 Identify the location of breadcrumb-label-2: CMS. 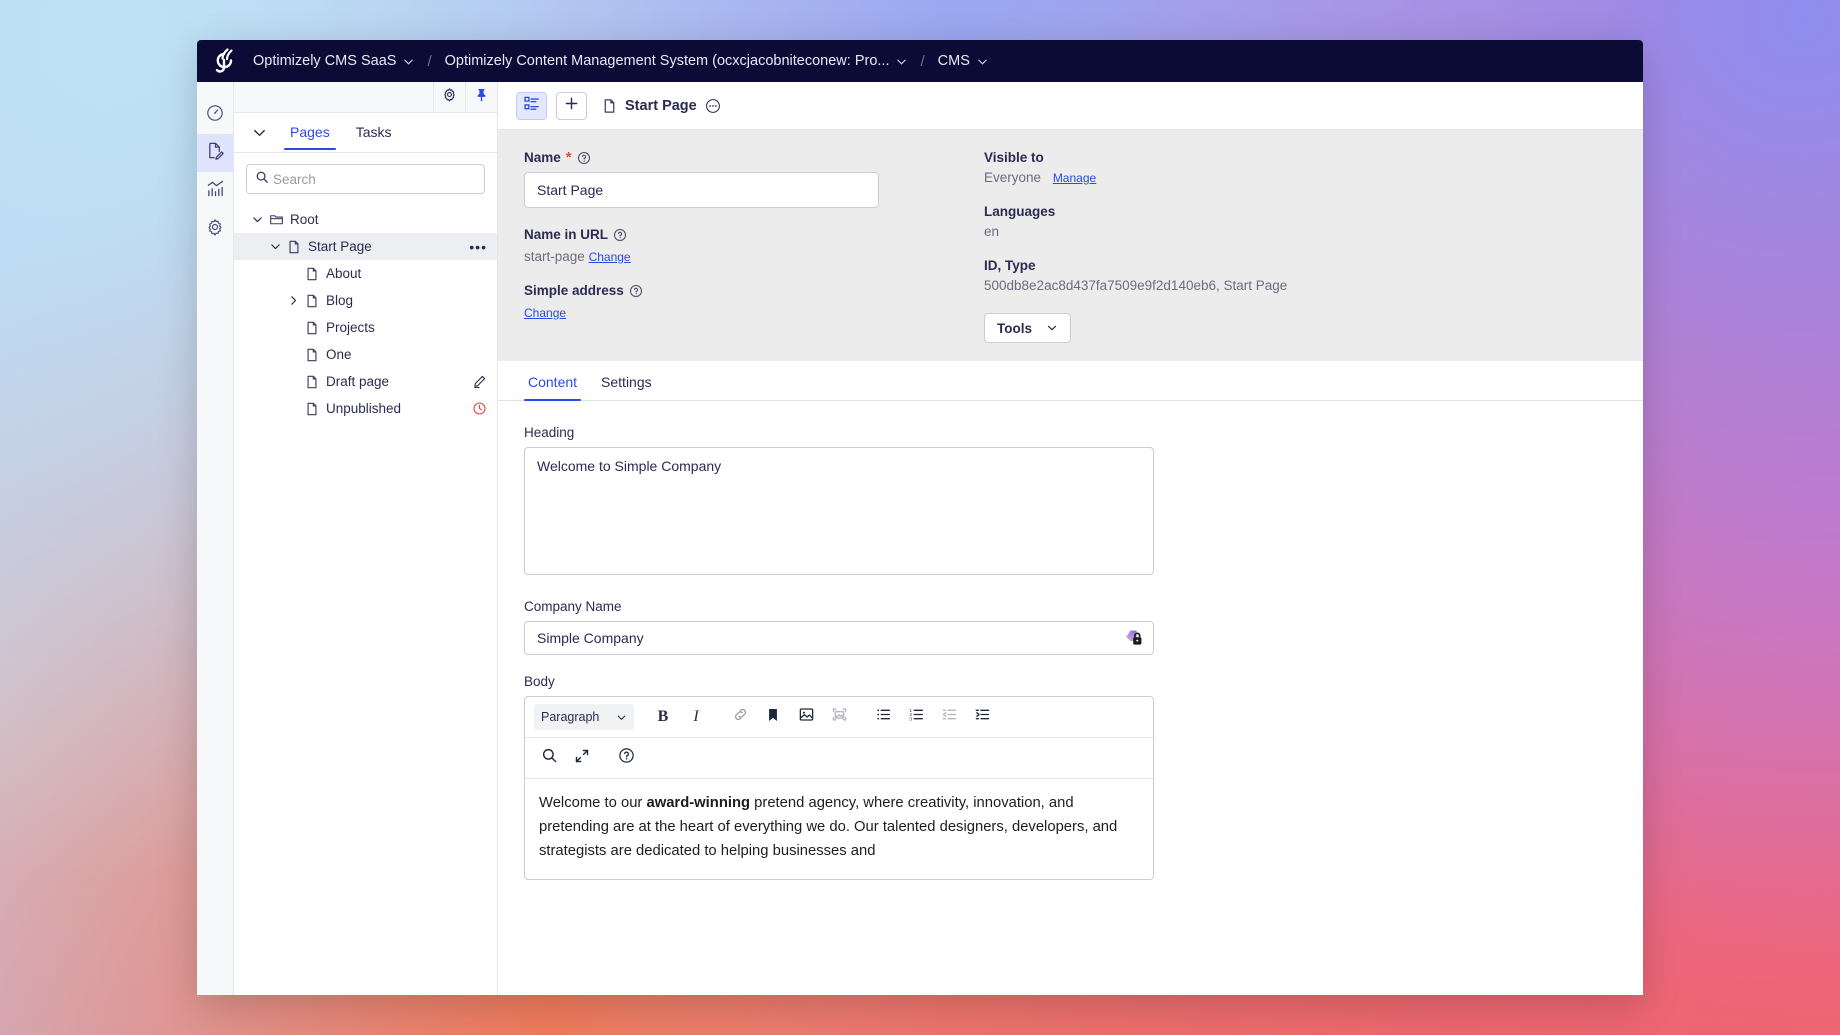
(953, 61).